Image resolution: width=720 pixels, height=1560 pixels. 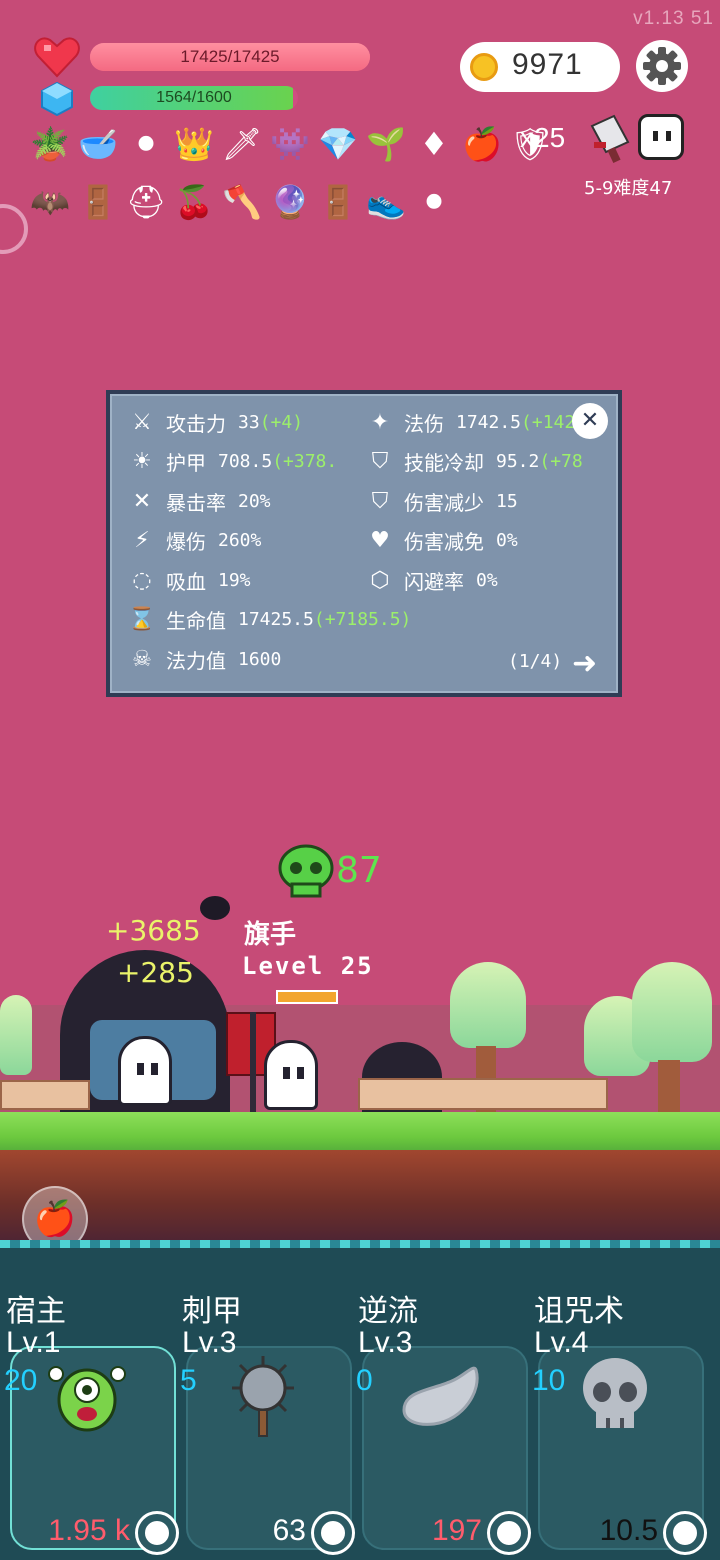 I want to click on side-bubble-button, so click(x=14, y=229).